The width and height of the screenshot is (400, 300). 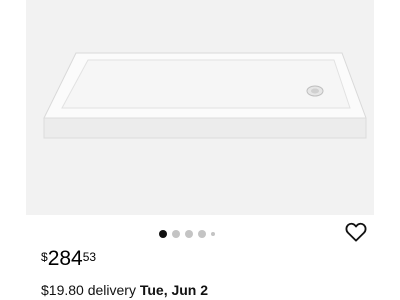 I want to click on heart-outline-icon, so click(x=356, y=232).